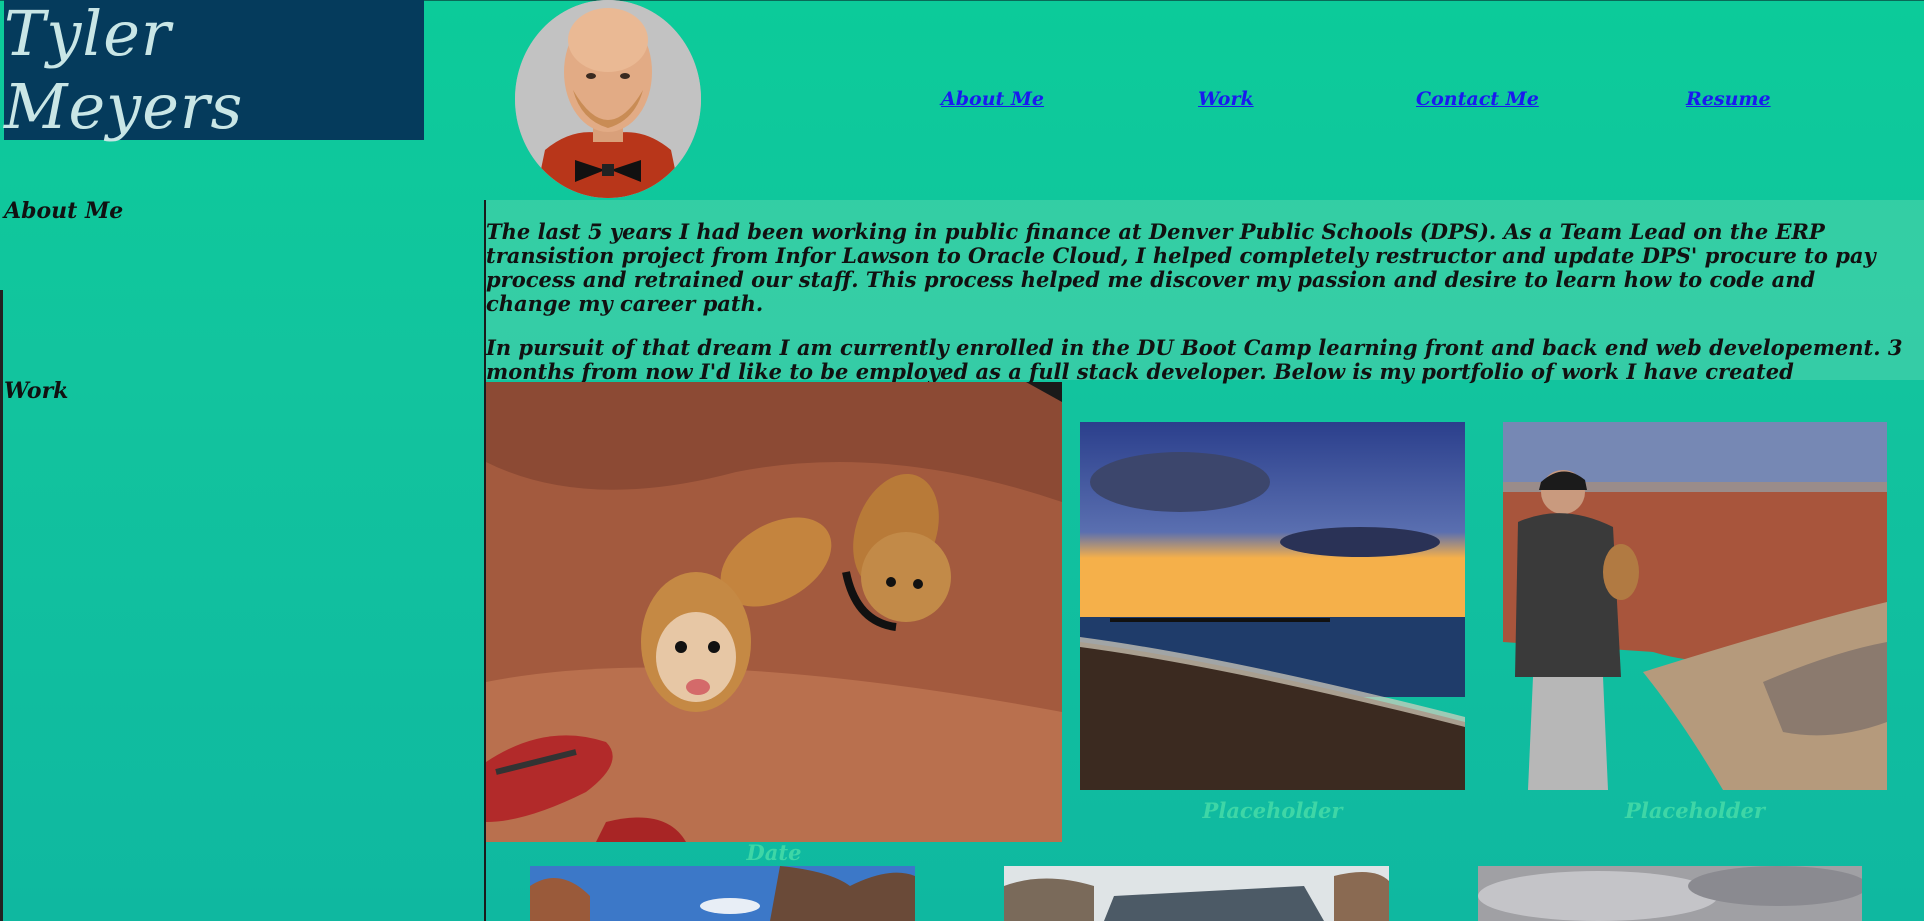  I want to click on rocks-sky-image, so click(722, 893).